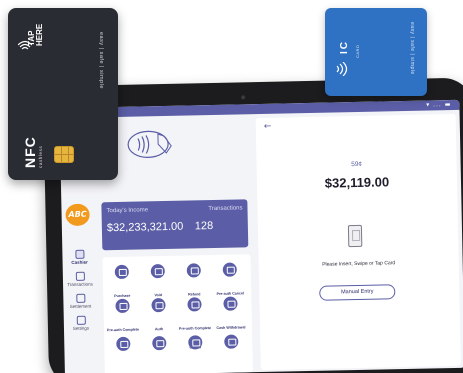  I want to click on brand-logo: ABC, so click(77, 215).